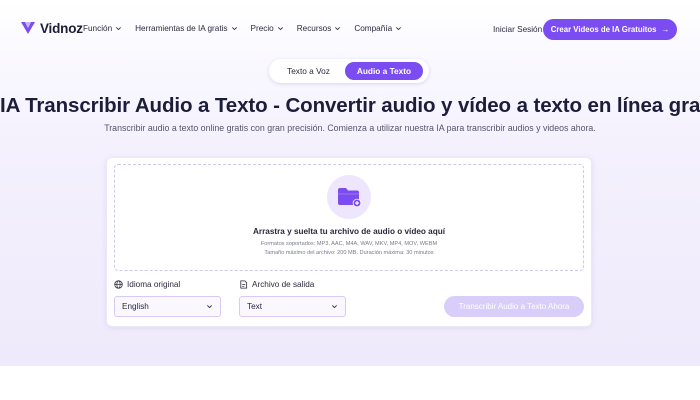 Image resolution: width=700 pixels, height=400 pixels. Describe the element at coordinates (154, 284) in the screenshot. I see `language-label-text: Idioma original` at that location.